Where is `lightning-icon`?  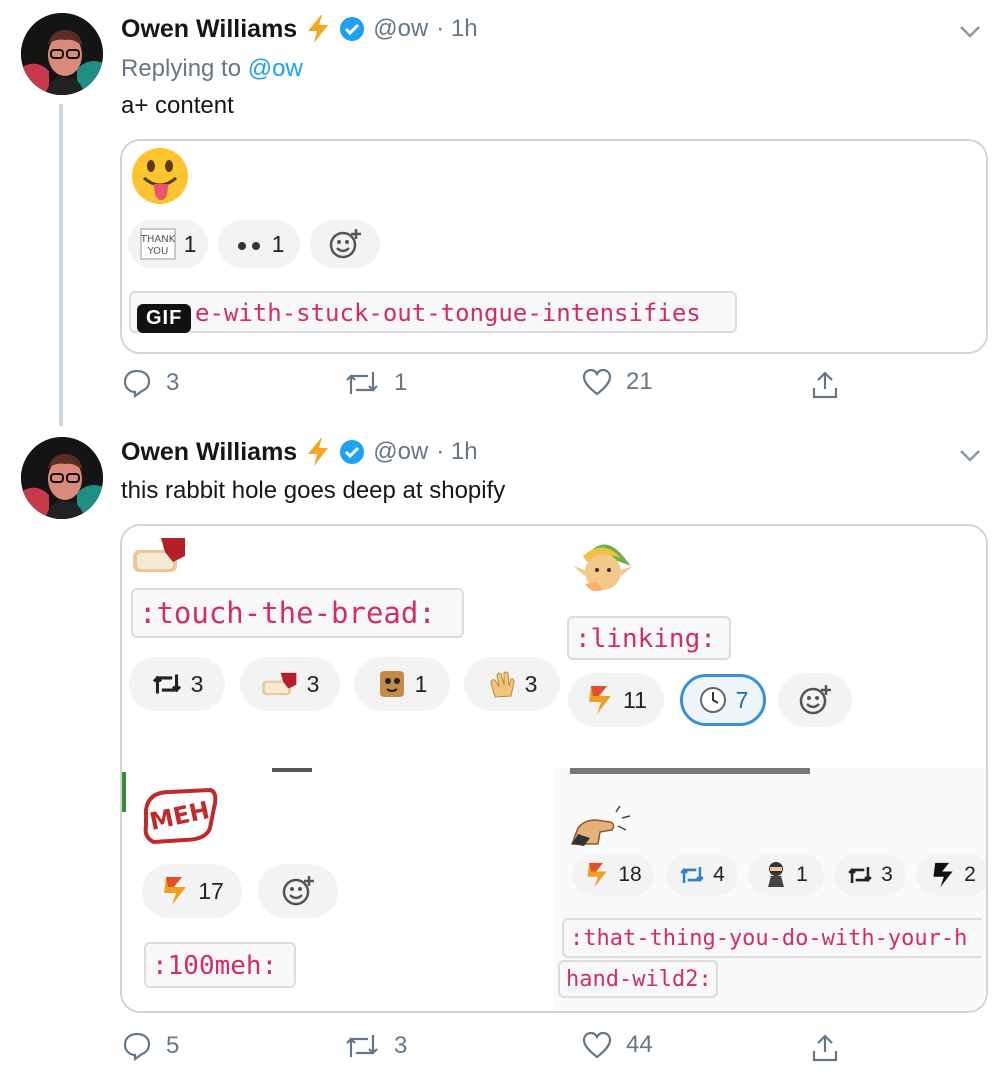 lightning-icon is located at coordinates (318, 452).